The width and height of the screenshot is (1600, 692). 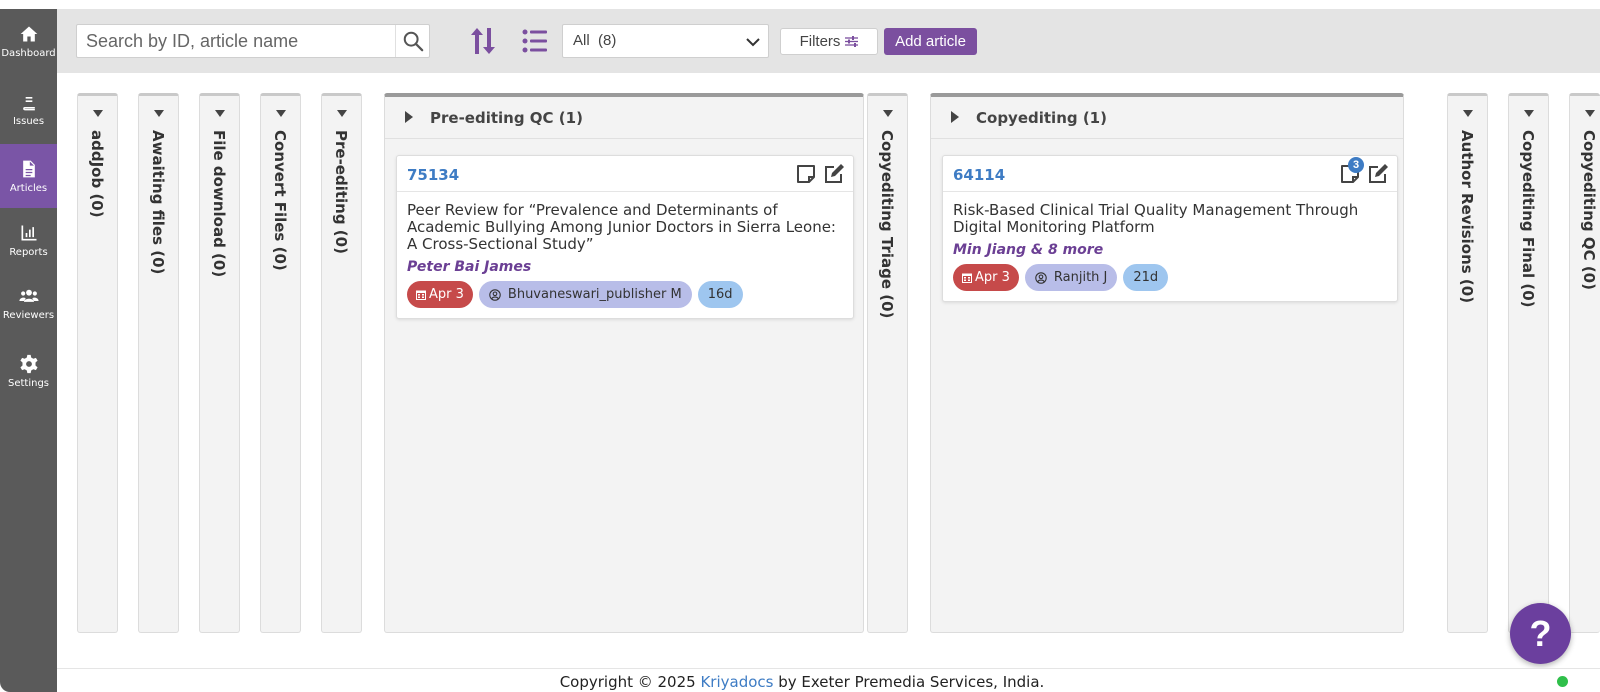 What do you see at coordinates (930, 41) in the screenshot?
I see `add-article-button: Add article` at bounding box center [930, 41].